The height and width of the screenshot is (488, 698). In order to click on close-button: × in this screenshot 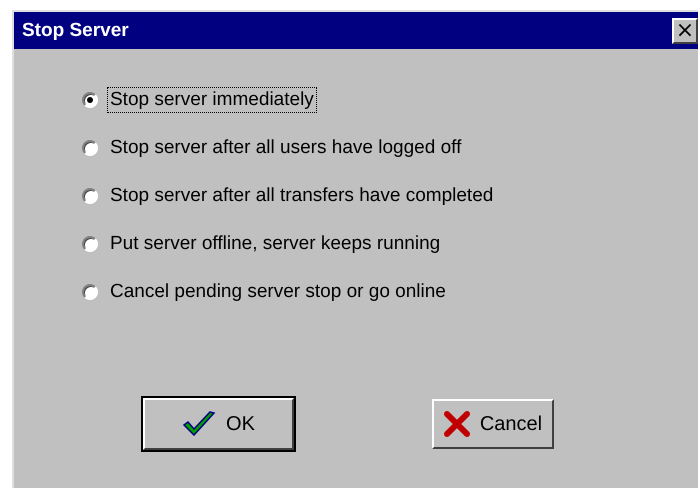, I will do `click(685, 31)`.